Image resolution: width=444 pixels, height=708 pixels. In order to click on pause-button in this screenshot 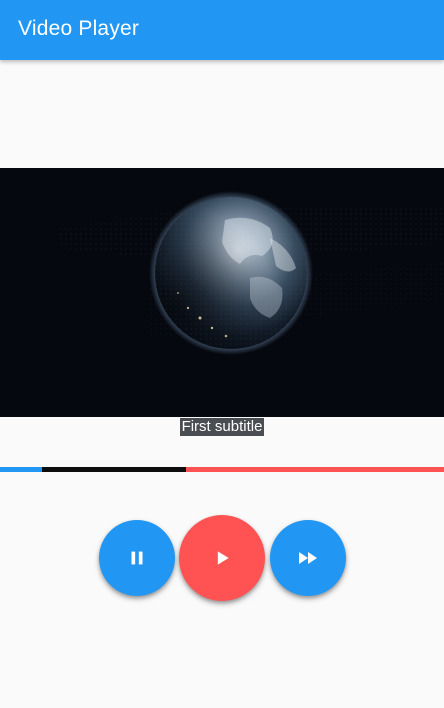, I will do `click(137, 558)`.